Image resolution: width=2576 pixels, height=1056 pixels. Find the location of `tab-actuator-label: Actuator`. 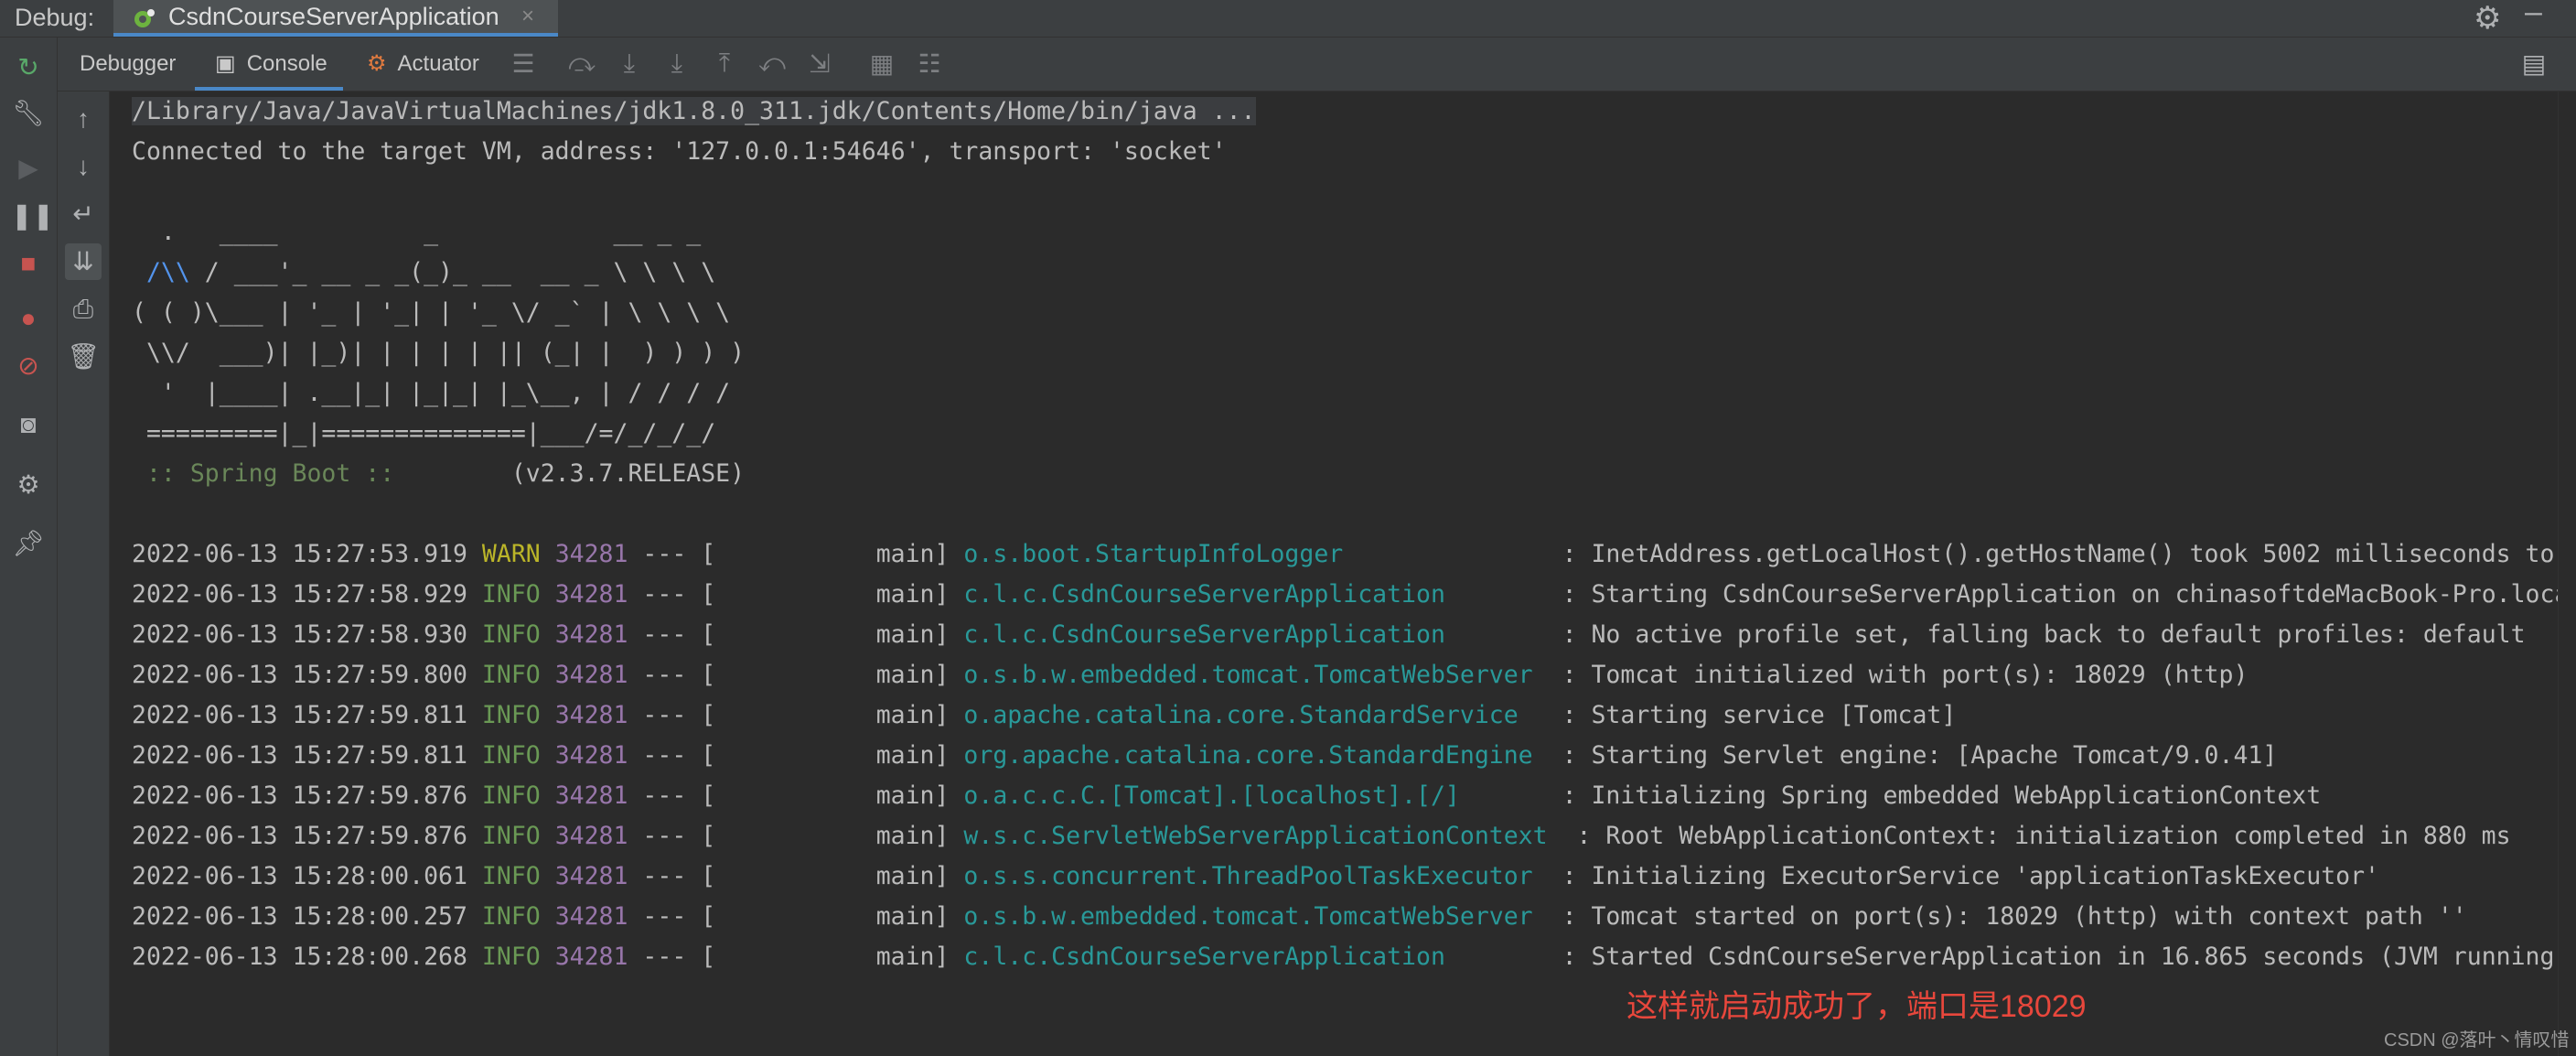

tab-actuator-label: Actuator is located at coordinates (438, 63).